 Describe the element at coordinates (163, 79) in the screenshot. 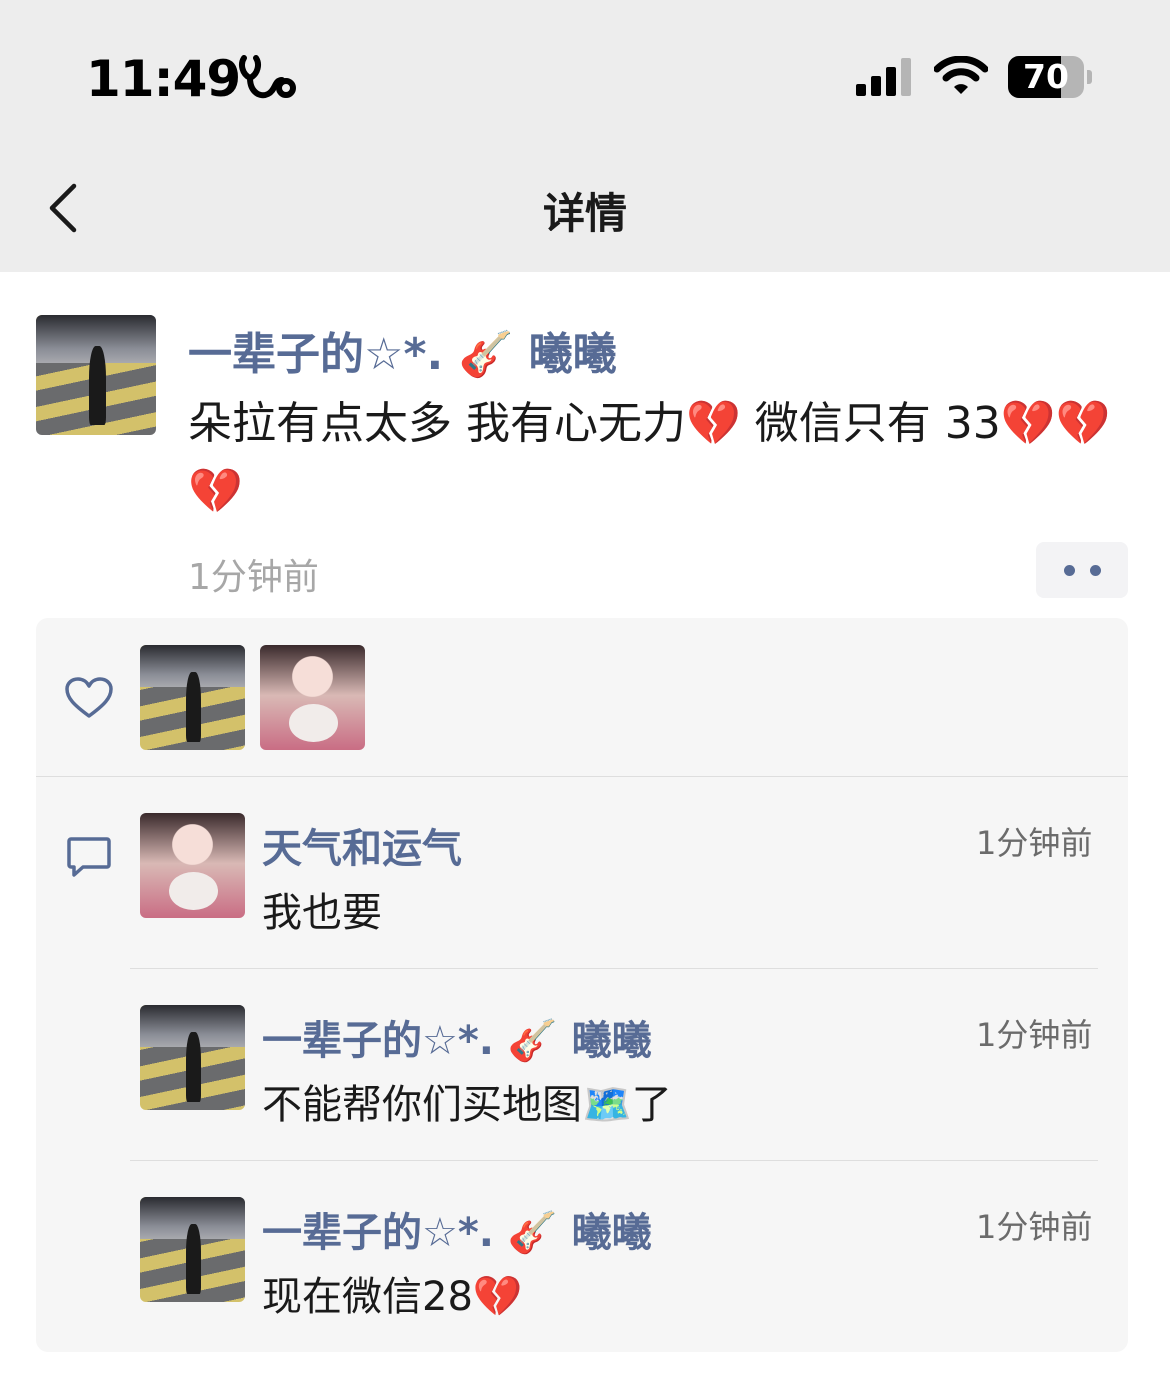

I see `status-time: 11:49` at that location.